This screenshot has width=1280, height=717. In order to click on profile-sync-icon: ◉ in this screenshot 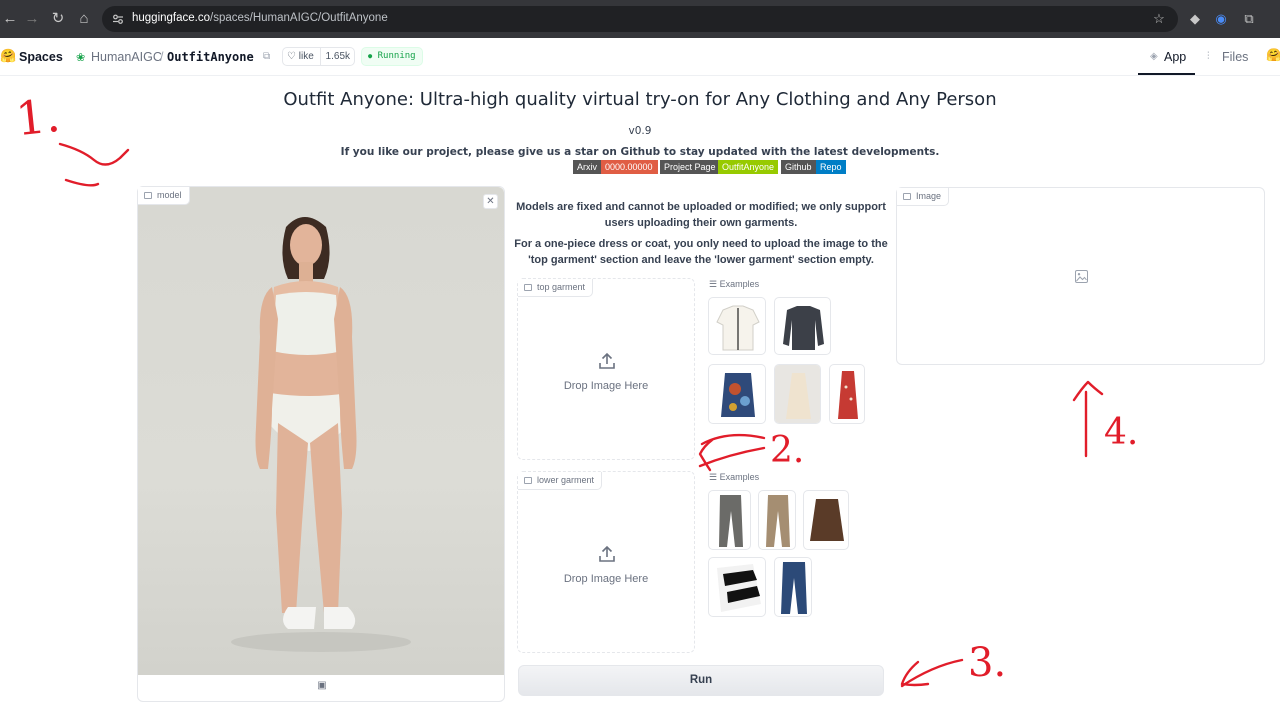, I will do `click(1221, 19)`.